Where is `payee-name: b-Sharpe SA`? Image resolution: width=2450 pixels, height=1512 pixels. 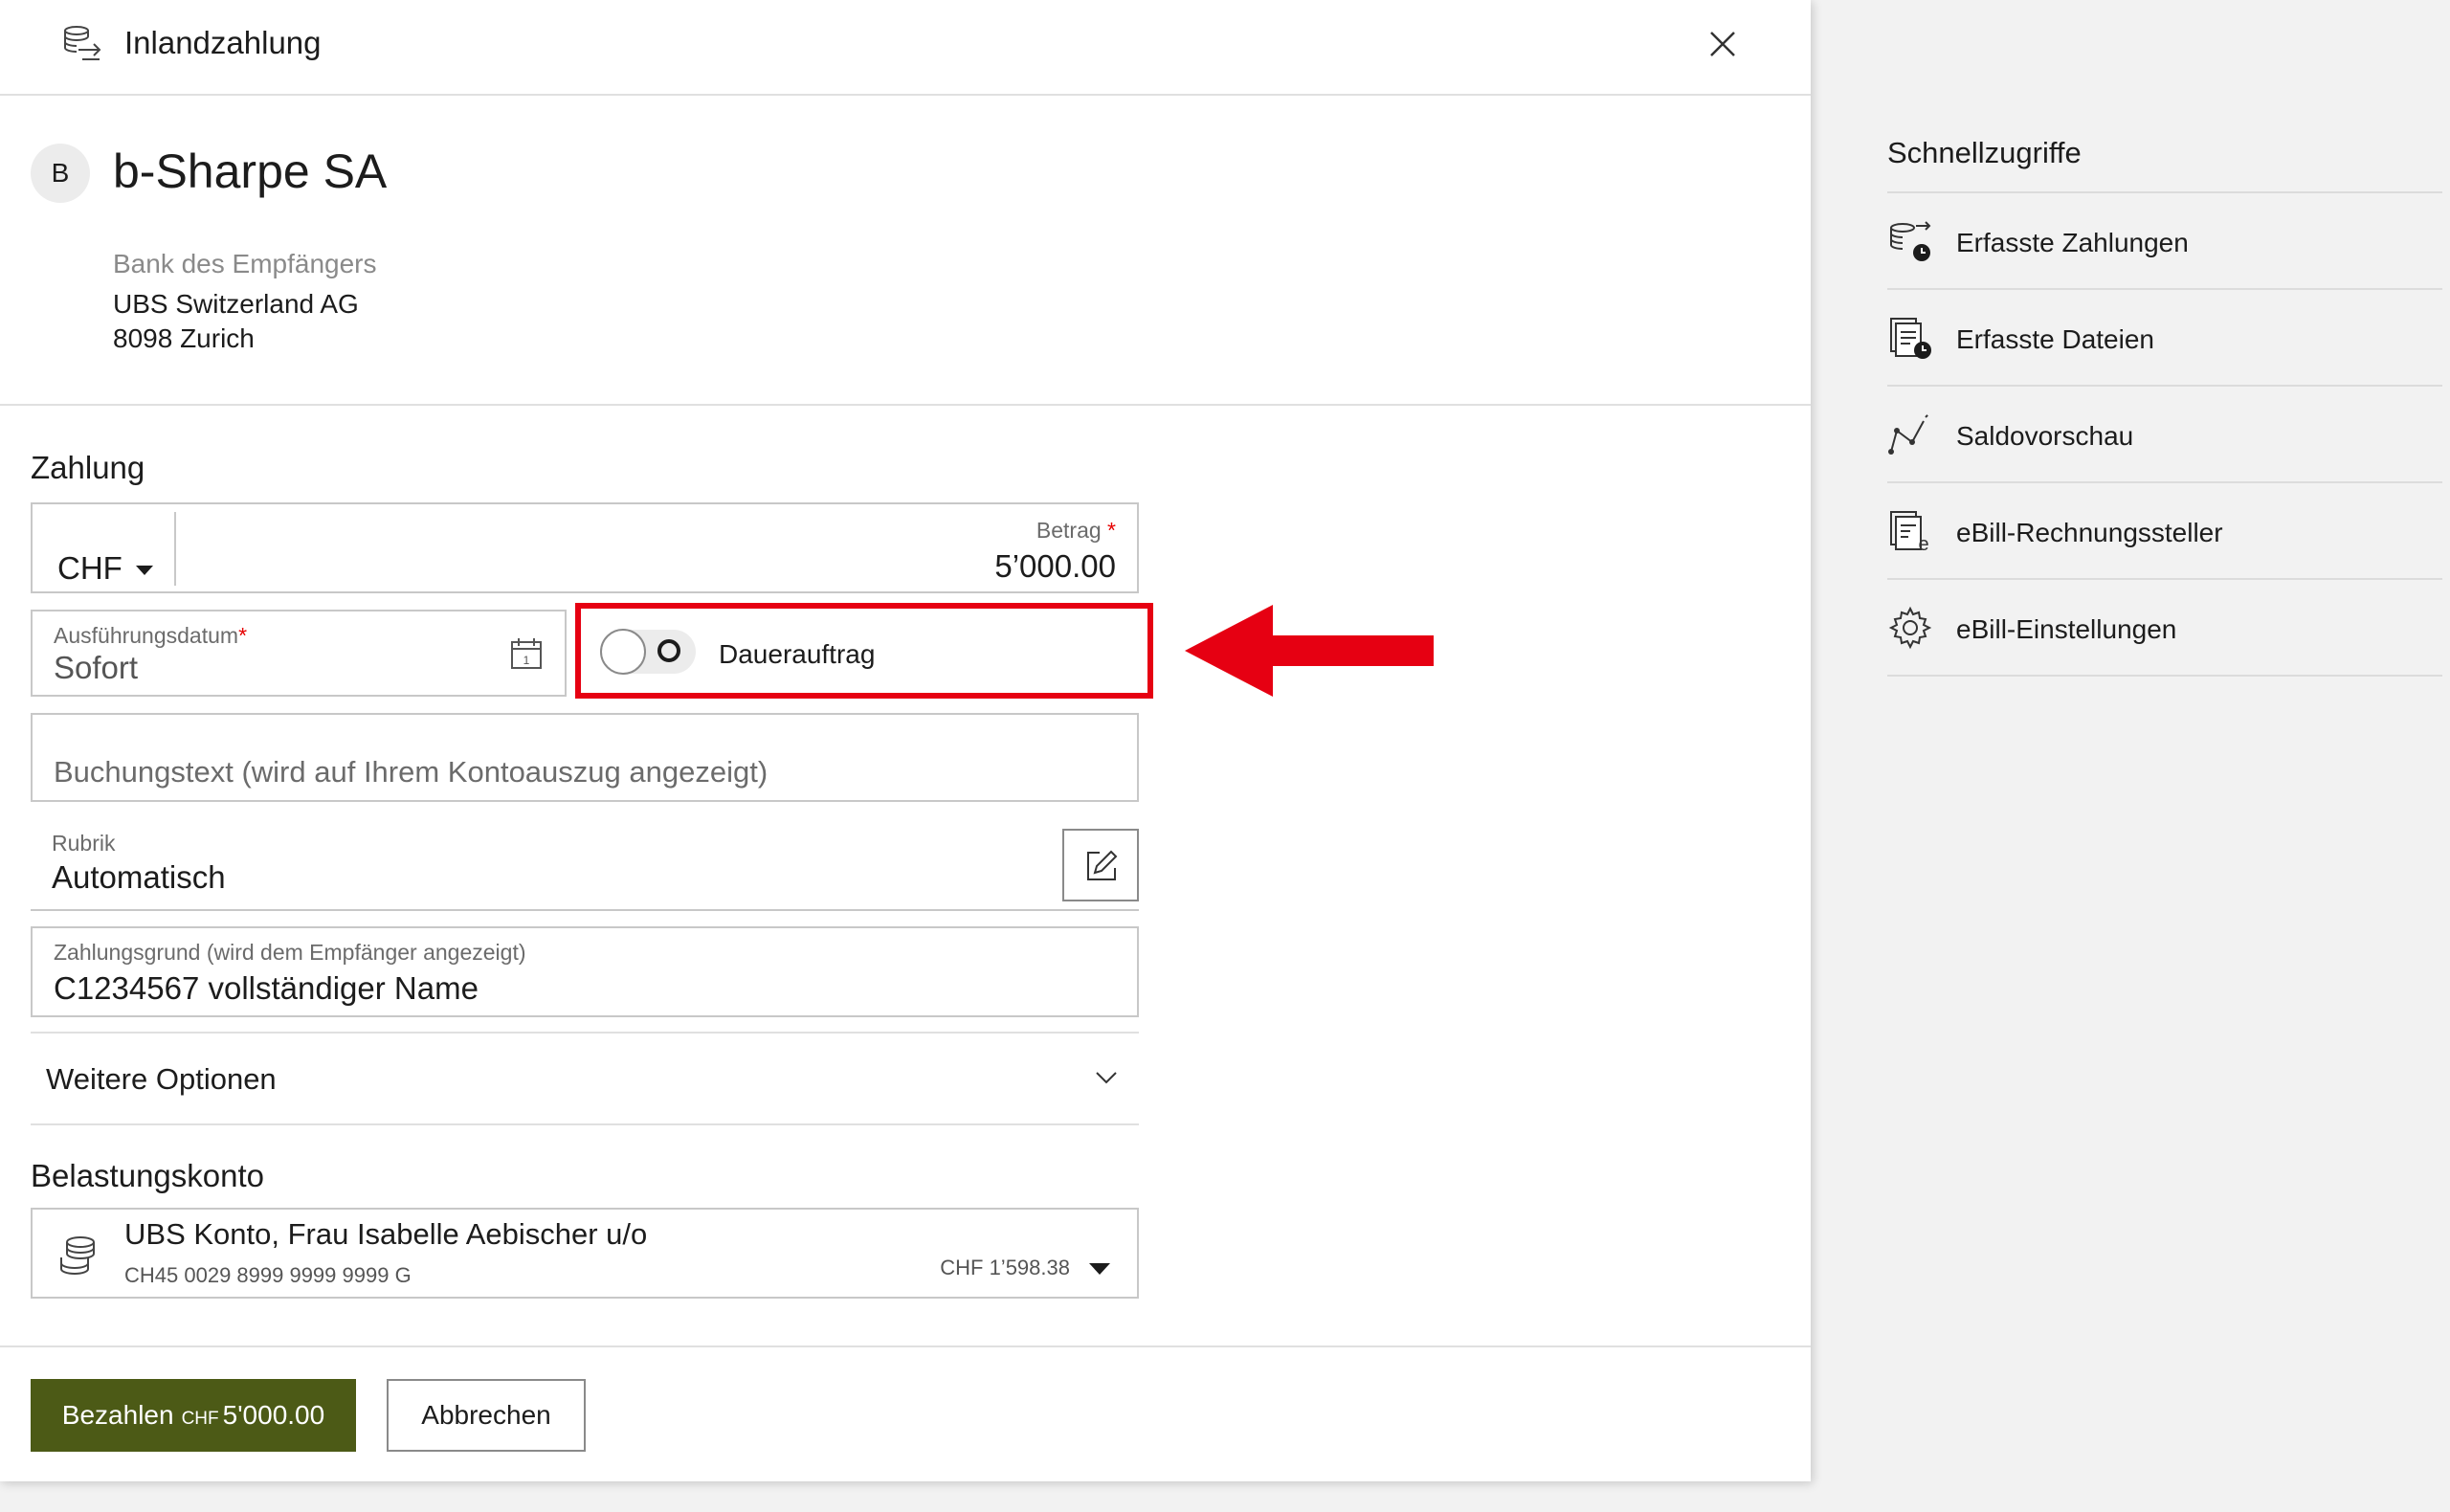
payee-name: b-Sharpe SA is located at coordinates (250, 171).